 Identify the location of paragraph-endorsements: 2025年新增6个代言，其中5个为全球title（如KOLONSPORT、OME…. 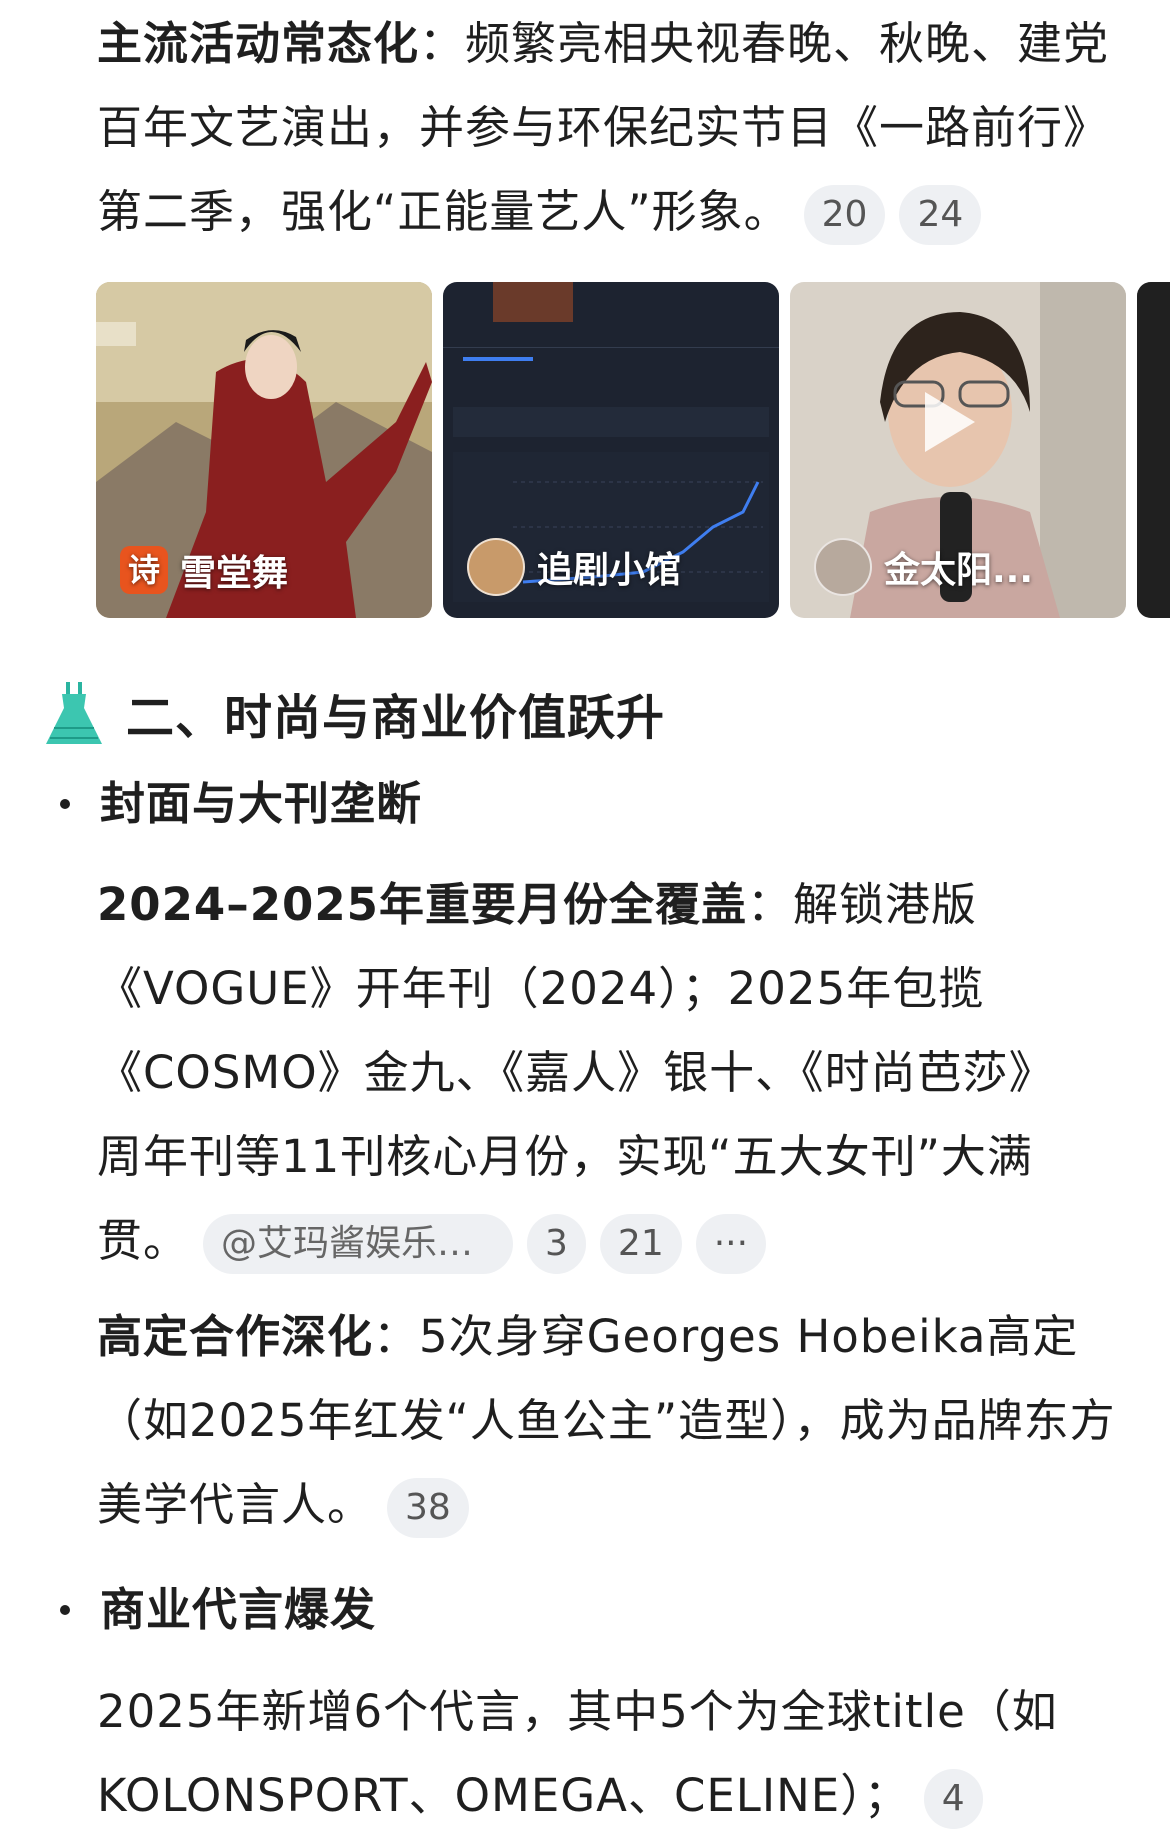
(612, 1754).